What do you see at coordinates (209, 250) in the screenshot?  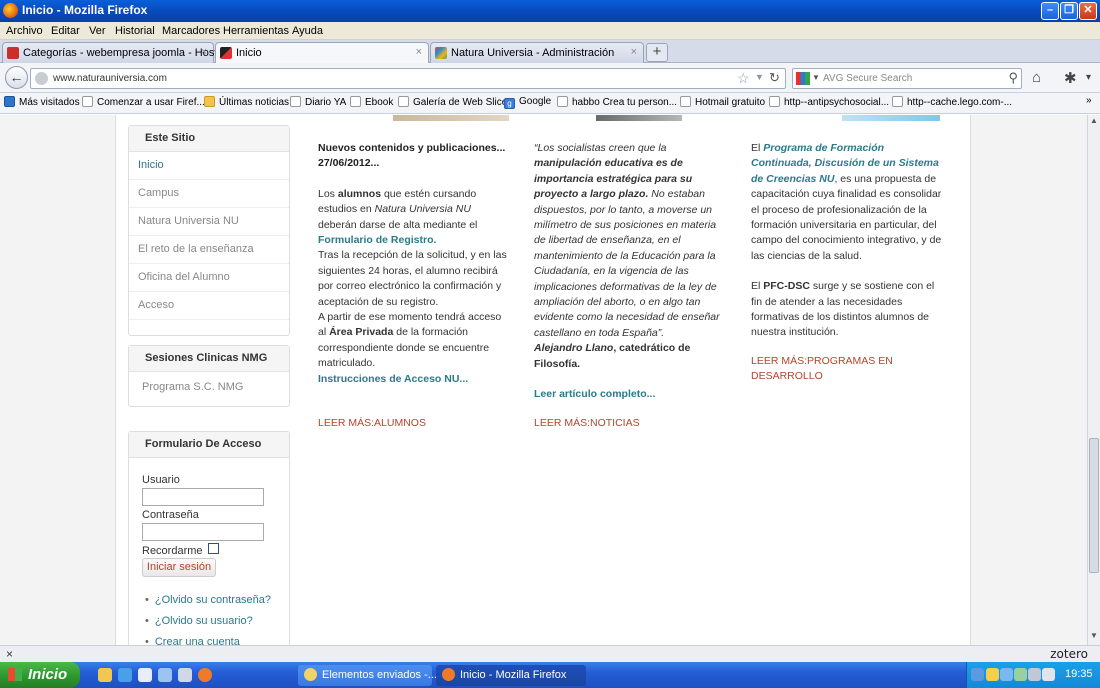 I see `menu-item-reto-ensenanza: El reto de la enseñanza` at bounding box center [209, 250].